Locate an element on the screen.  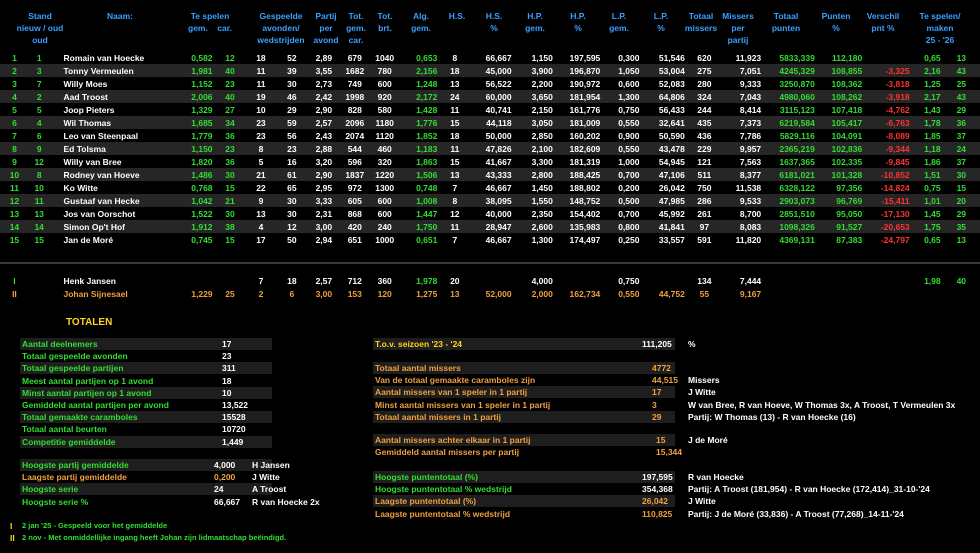
cell-lp-pct: 64,806 is located at coordinates (664, 96).